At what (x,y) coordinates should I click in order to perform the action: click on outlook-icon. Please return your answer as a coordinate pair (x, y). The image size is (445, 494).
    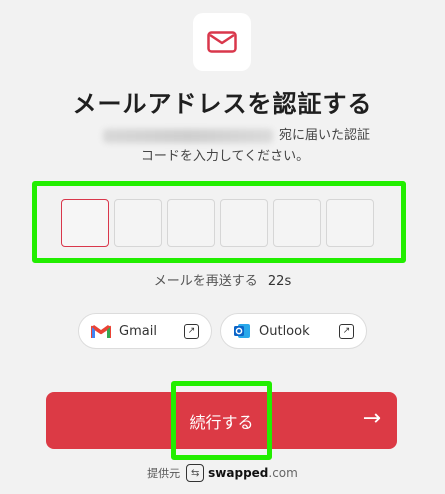
    Looking at the image, I should click on (242, 331).